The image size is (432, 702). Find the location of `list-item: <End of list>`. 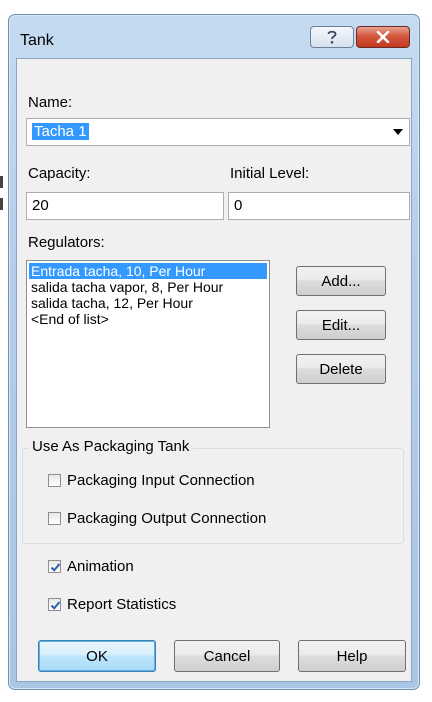

list-item: <End of list> is located at coordinates (148, 319).